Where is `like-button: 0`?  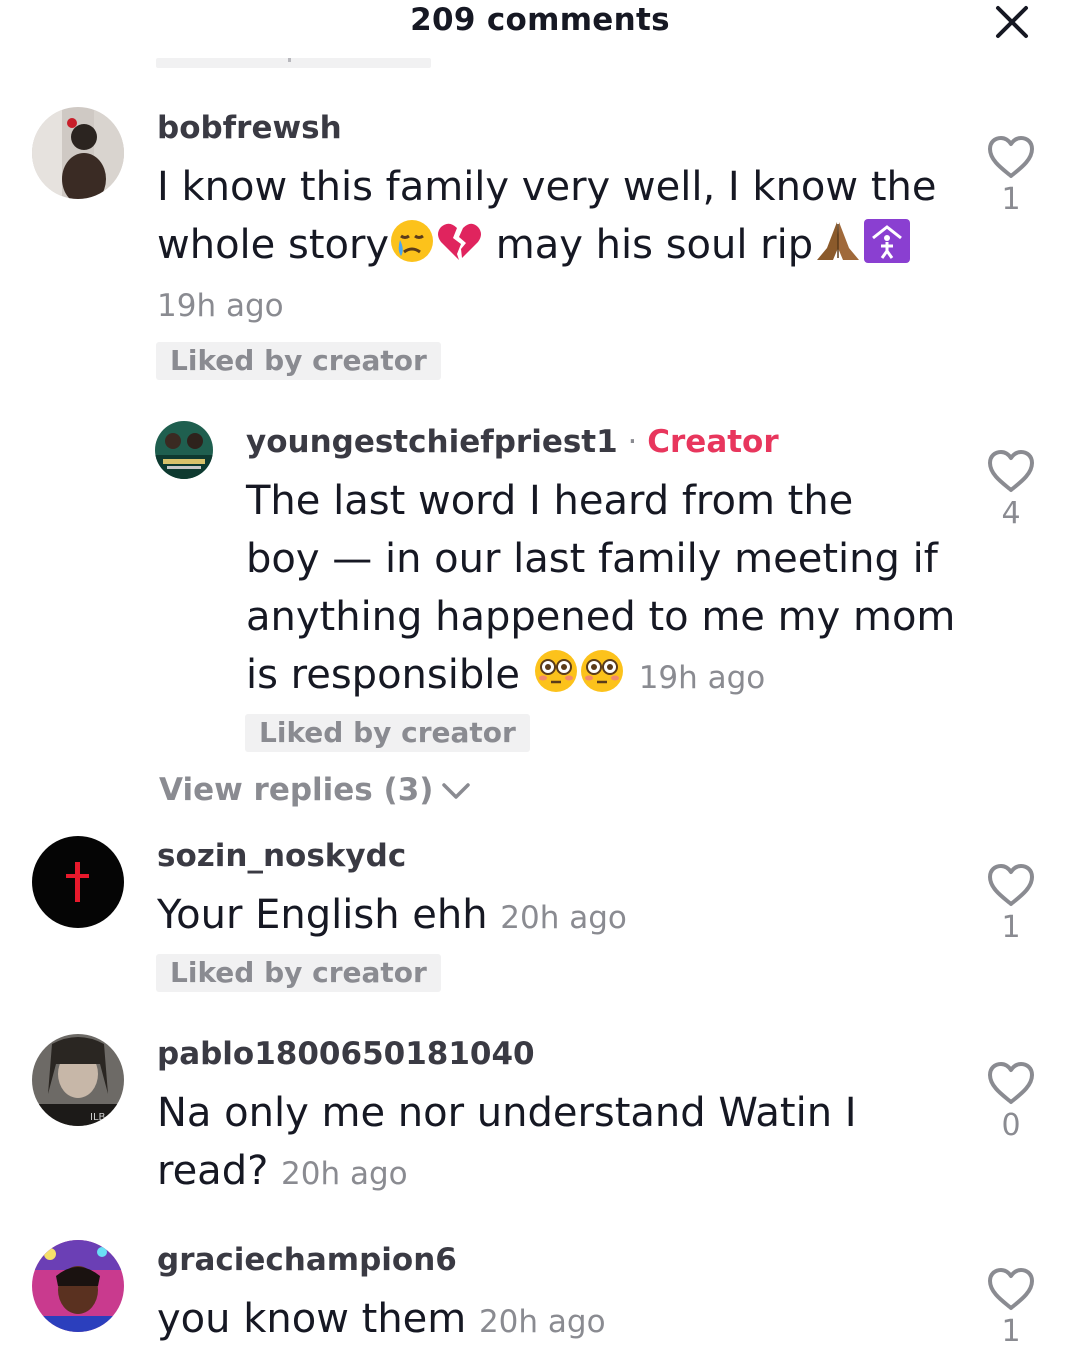 like-button: 0 is located at coordinates (1011, 1101).